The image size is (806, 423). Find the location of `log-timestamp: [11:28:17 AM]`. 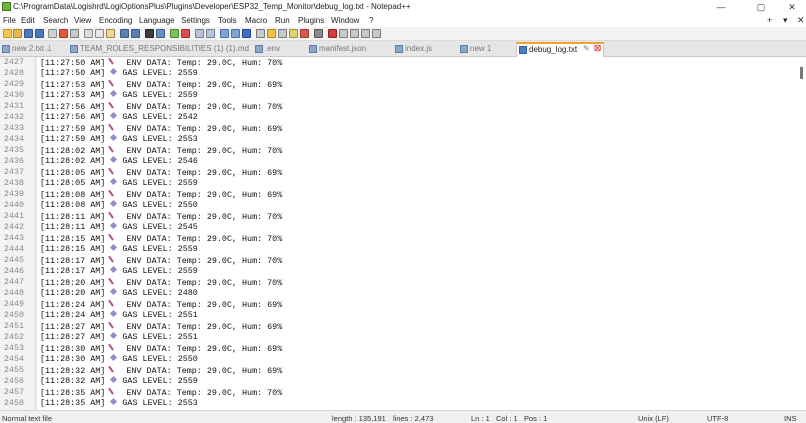

log-timestamp: [11:28:17 AM] is located at coordinates (73, 261).